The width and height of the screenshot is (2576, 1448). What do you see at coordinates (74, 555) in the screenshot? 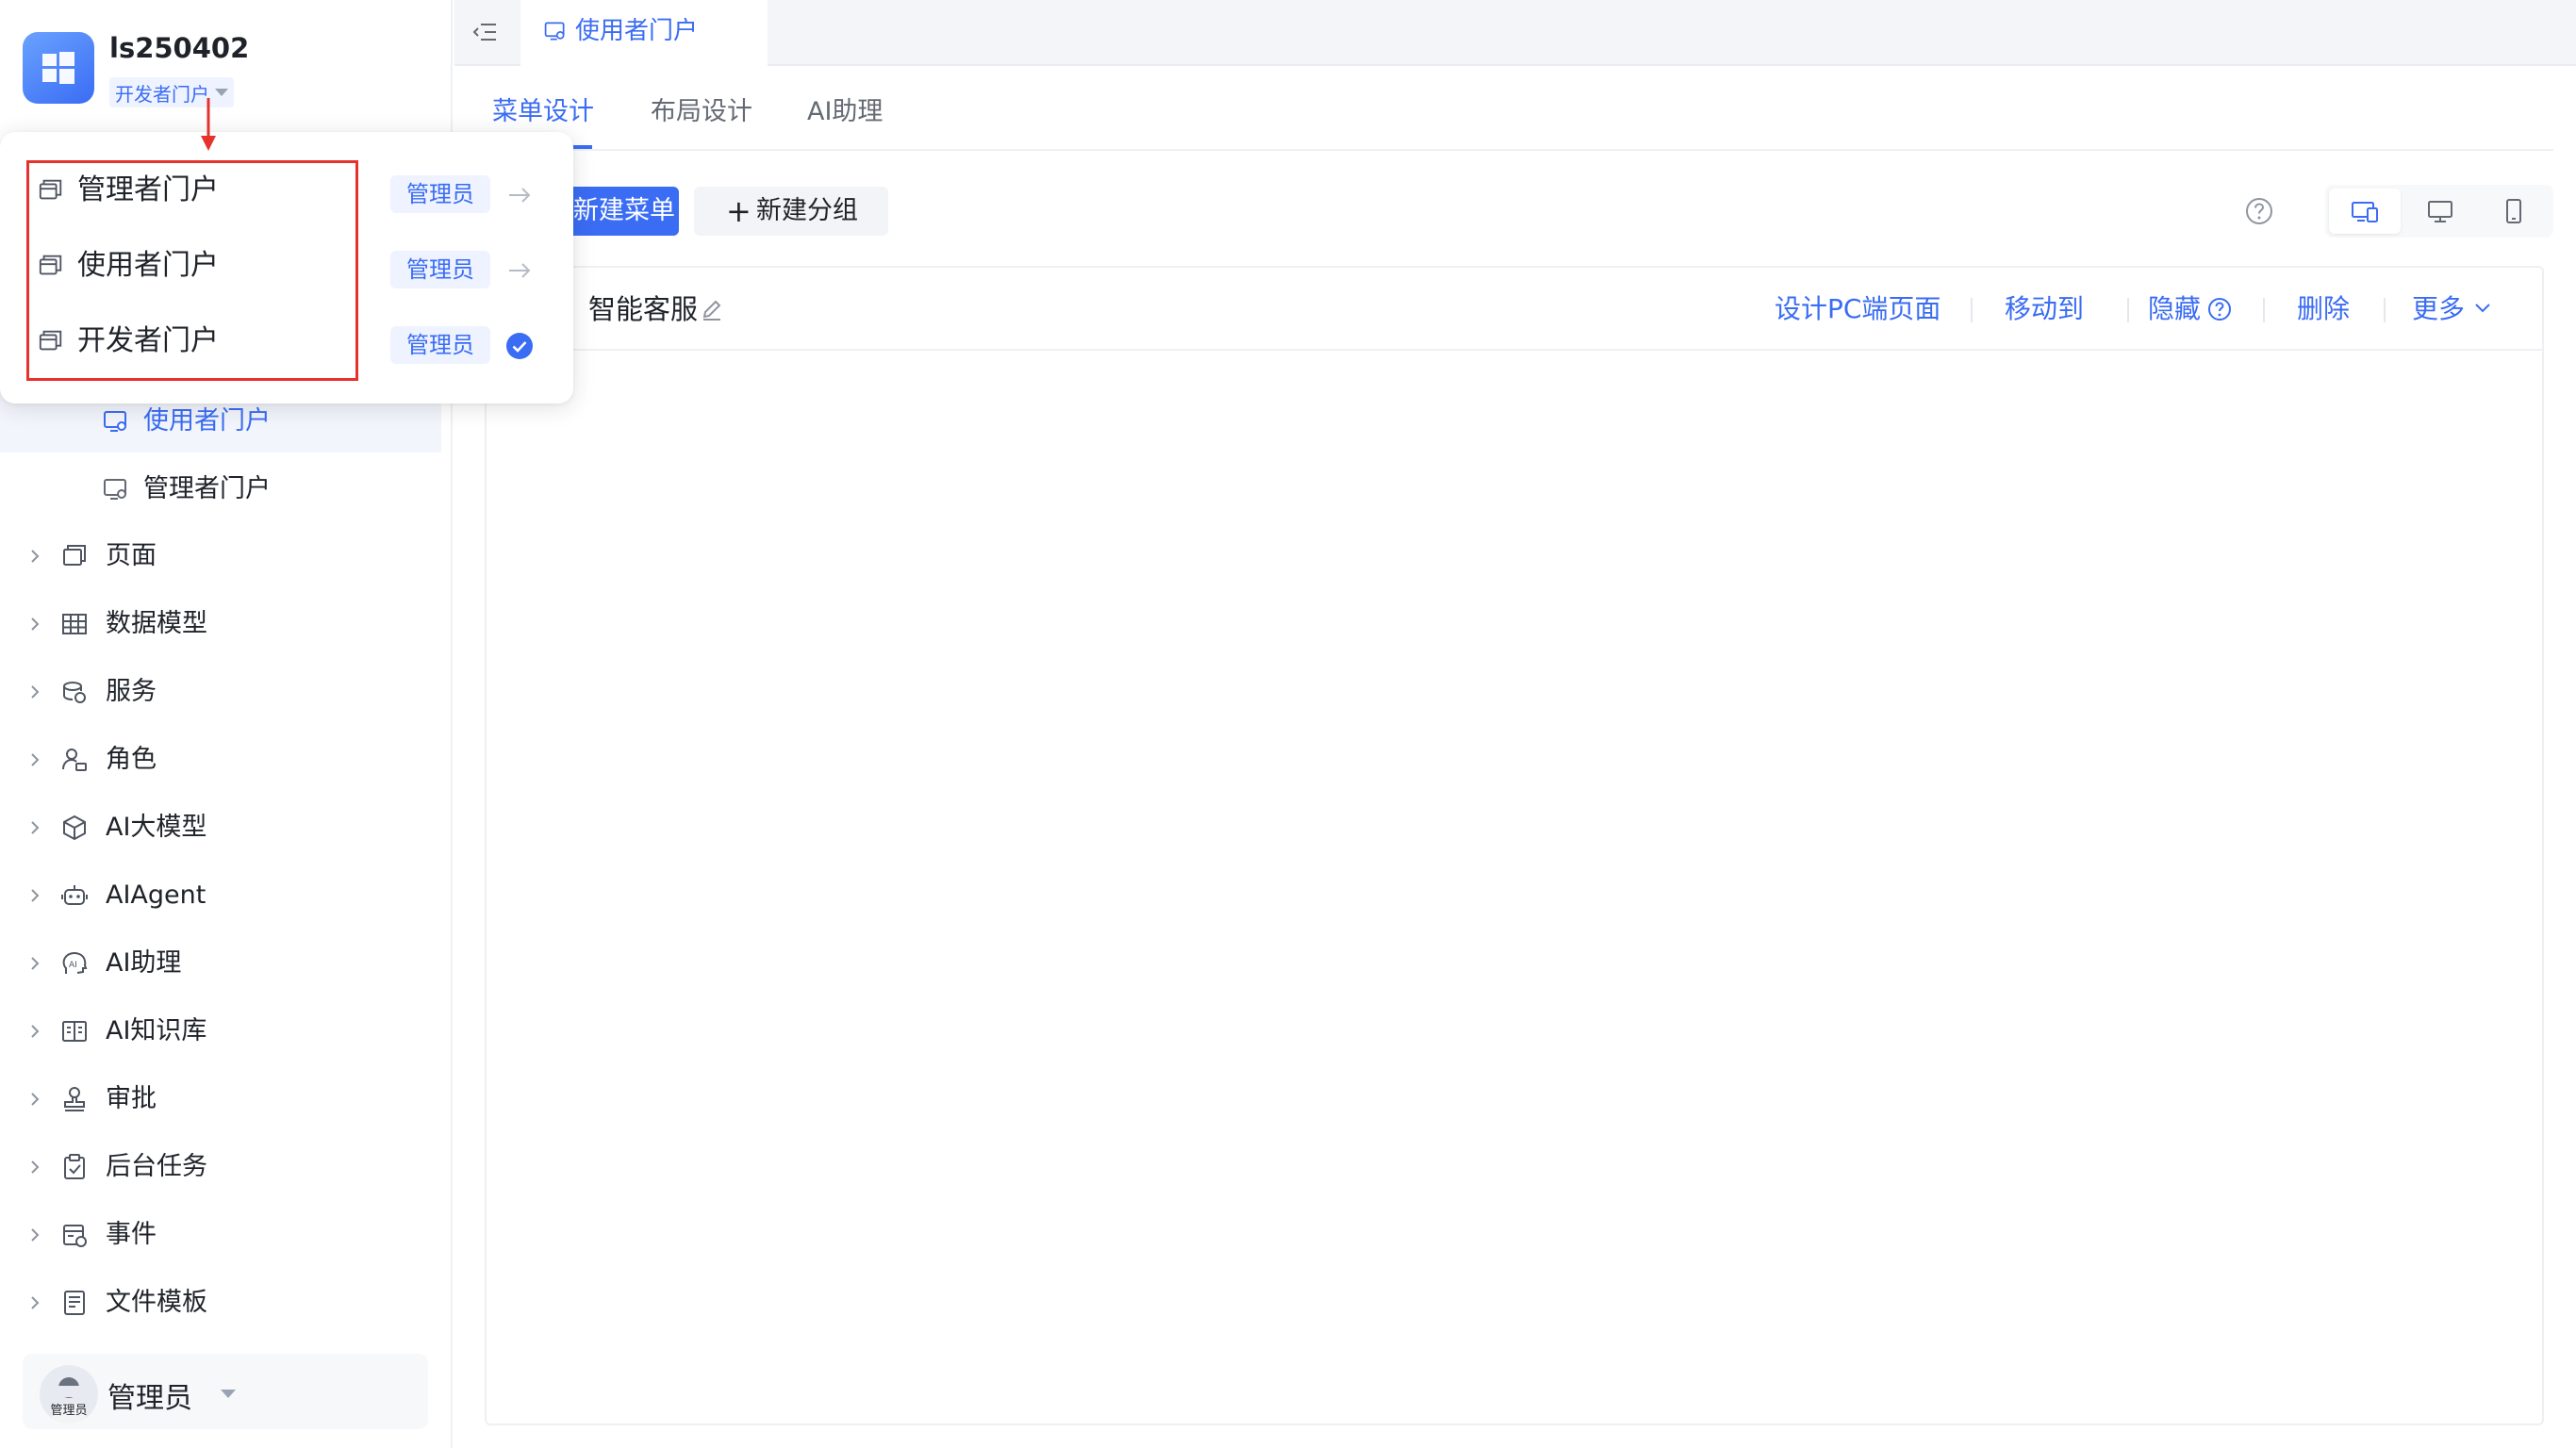
I see `page-icon` at bounding box center [74, 555].